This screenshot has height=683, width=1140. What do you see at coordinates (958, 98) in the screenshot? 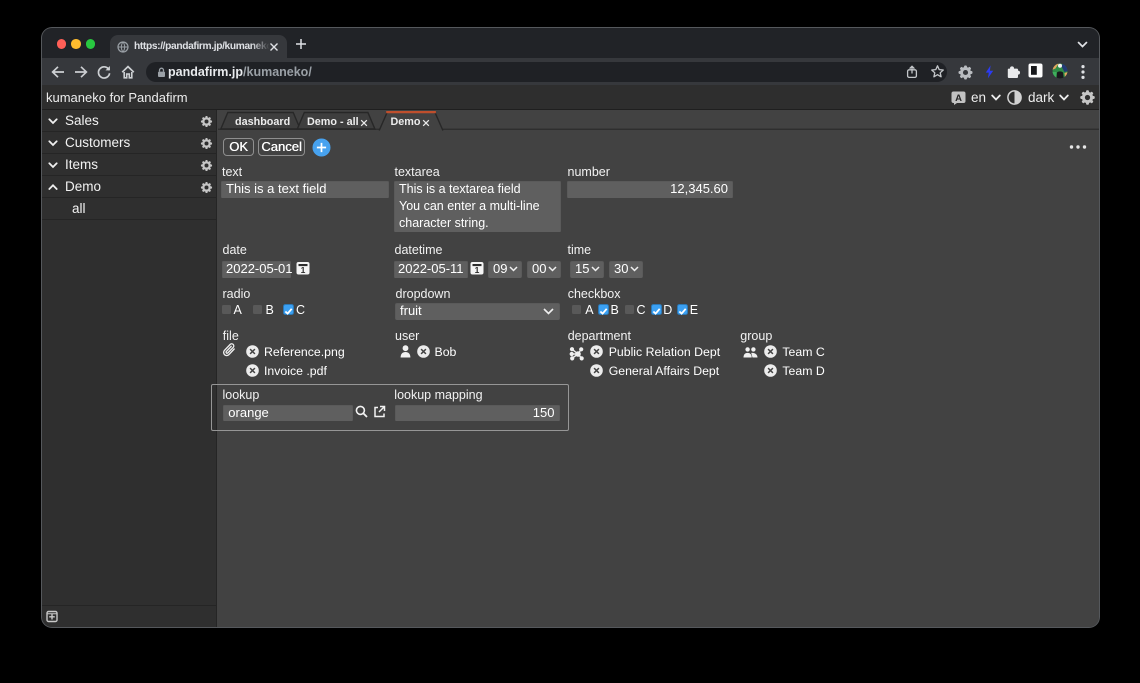
I see `svg-text: A` at bounding box center [958, 98].